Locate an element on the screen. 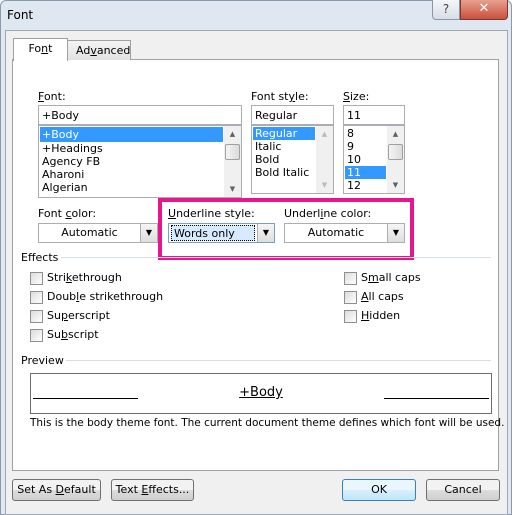 Image resolution: width=516 pixels, height=515 pixels. superscript-label: Superscript is located at coordinates (78, 315).